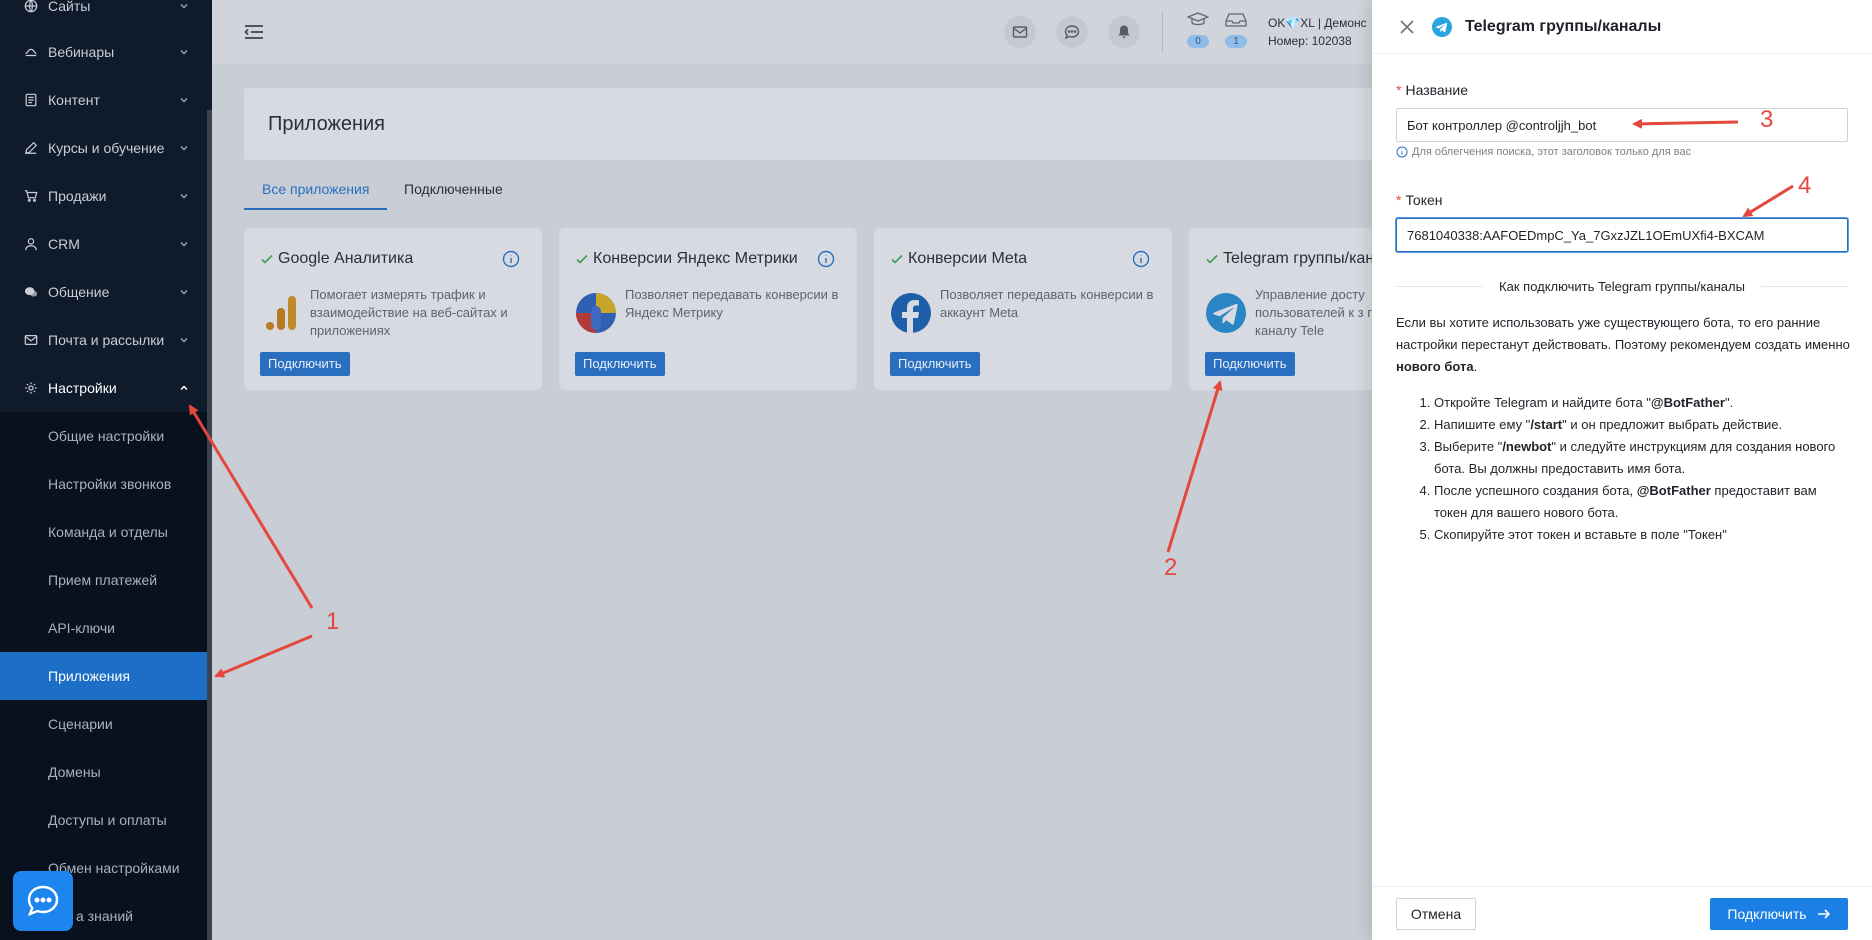 The width and height of the screenshot is (1872, 940). What do you see at coordinates (1198, 32) in the screenshot?
I see `students-counter: 0` at bounding box center [1198, 32].